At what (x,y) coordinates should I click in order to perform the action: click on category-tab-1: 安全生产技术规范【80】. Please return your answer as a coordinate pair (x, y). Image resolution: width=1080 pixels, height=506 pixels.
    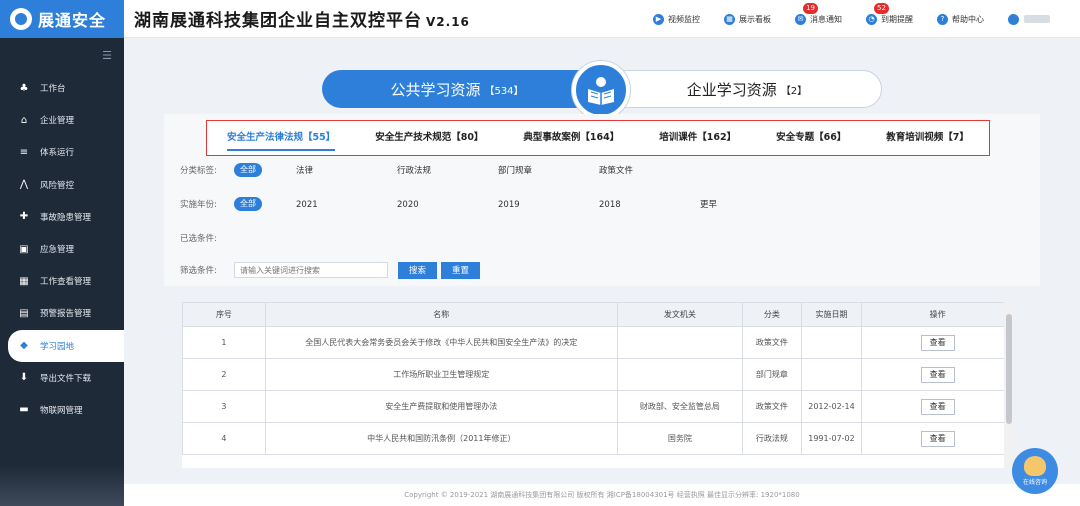
    Looking at the image, I should click on (429, 138).